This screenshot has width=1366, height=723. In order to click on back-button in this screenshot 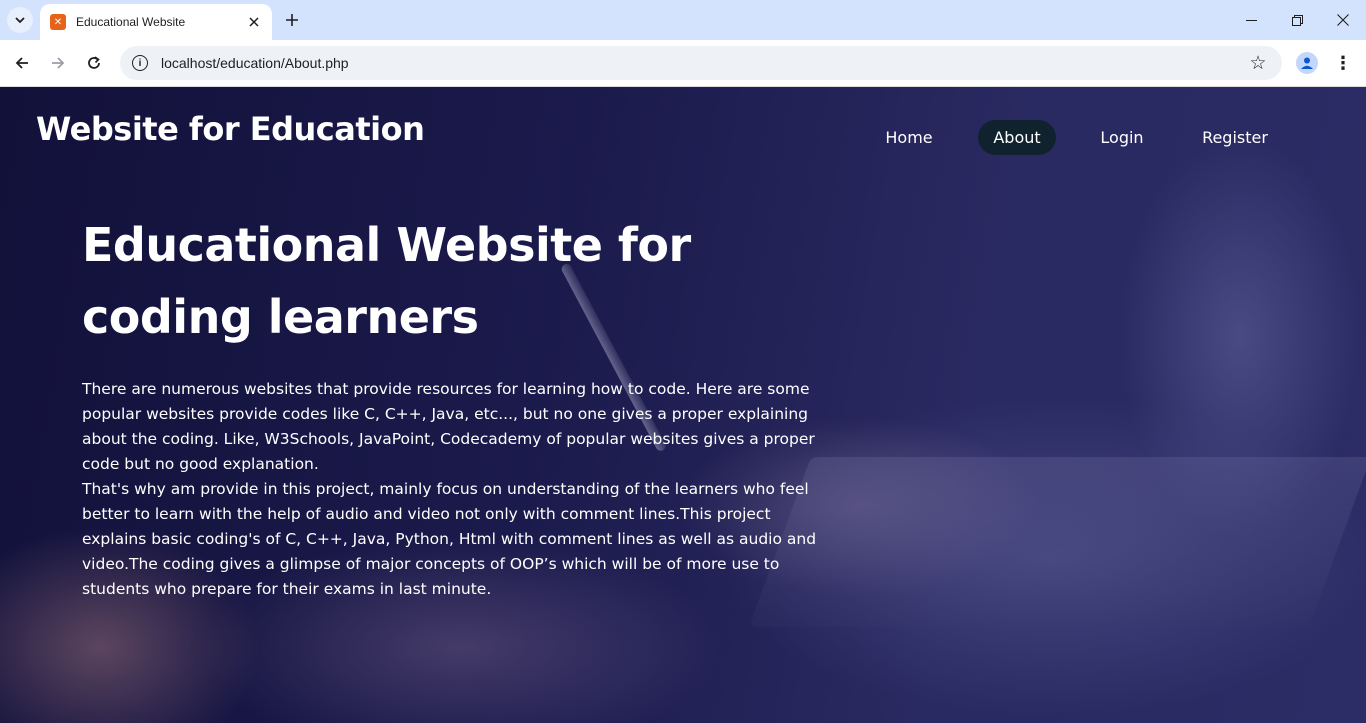, I will do `click(22, 63)`.